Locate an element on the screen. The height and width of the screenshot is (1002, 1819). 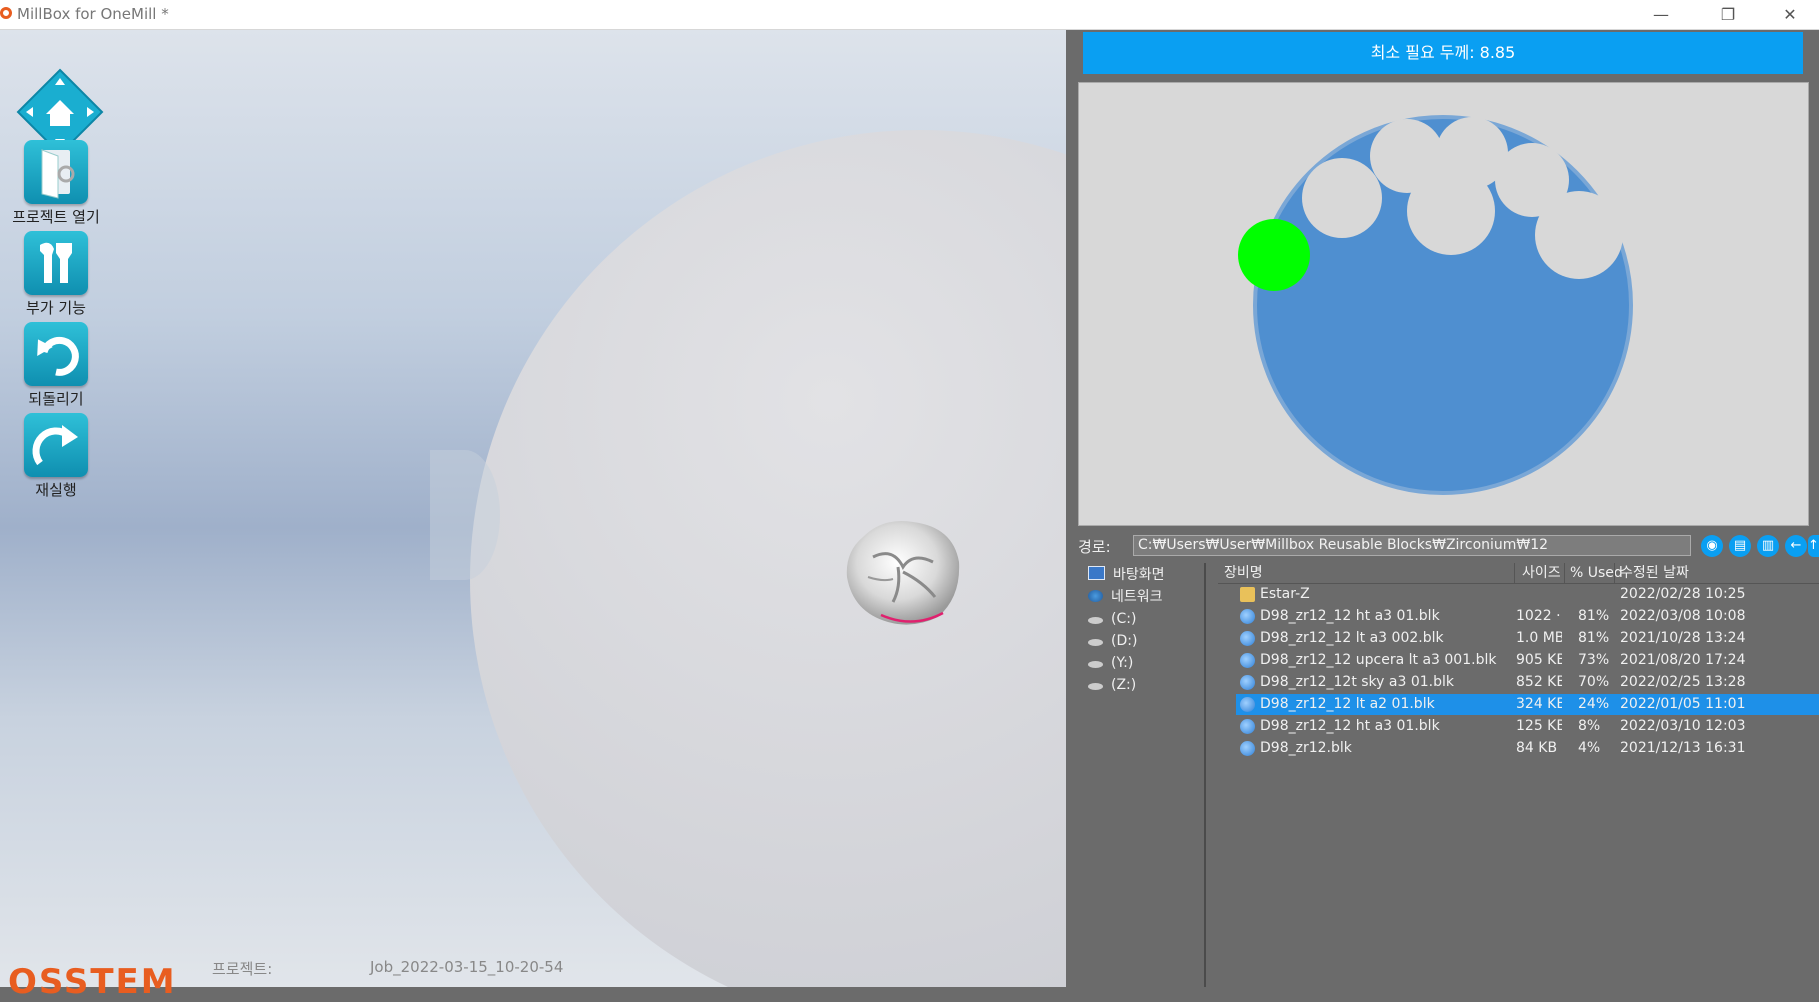
osstem-logo: OSSTEM is located at coordinates (92, 982).